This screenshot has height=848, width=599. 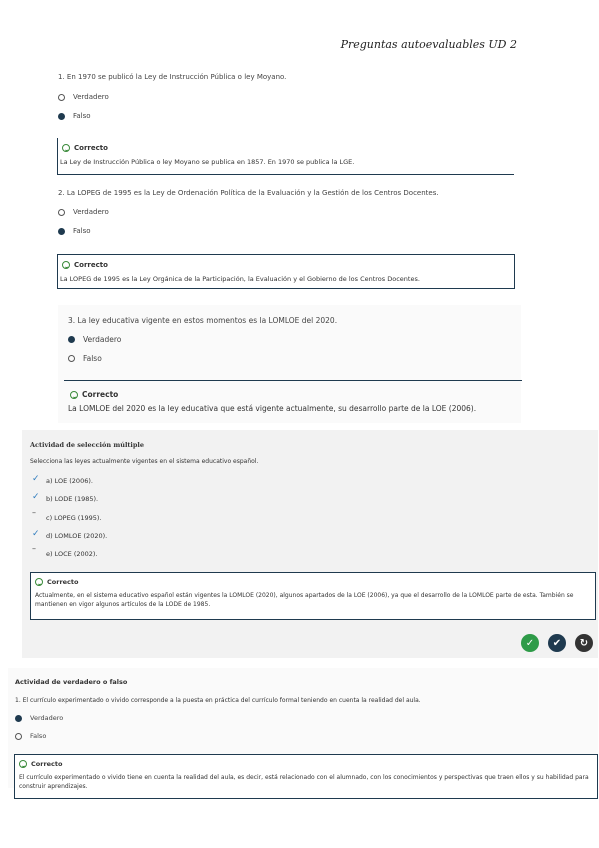 I want to click on multi-option-e: e) LOCE (2002)., so click(x=72, y=554).